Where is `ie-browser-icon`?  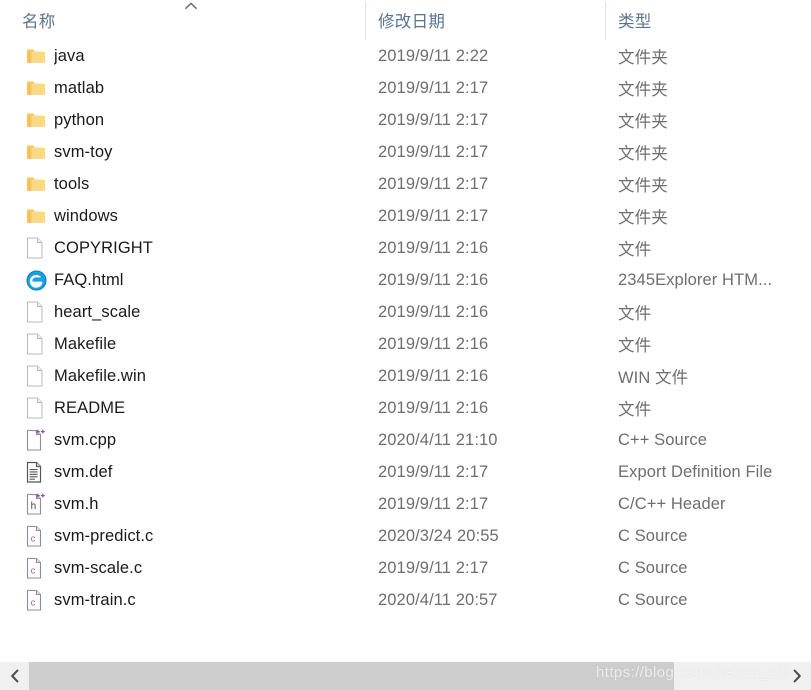 ie-browser-icon is located at coordinates (38, 280).